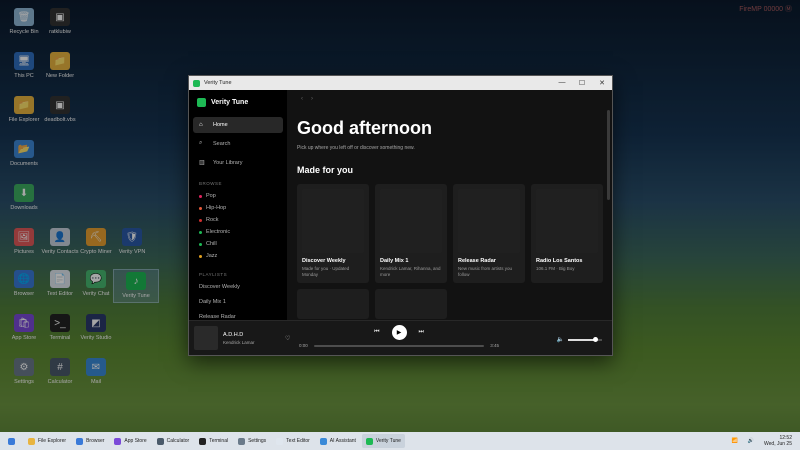  What do you see at coordinates (242, 441) in the screenshot?
I see `settings-icon` at bounding box center [242, 441].